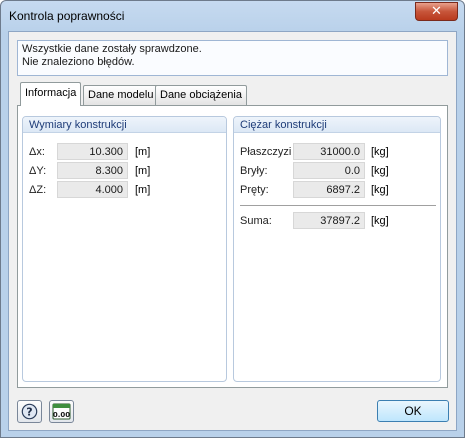  What do you see at coordinates (266, 152) in the screenshot?
I see `weight-label: Płaszczyzi` at bounding box center [266, 152].